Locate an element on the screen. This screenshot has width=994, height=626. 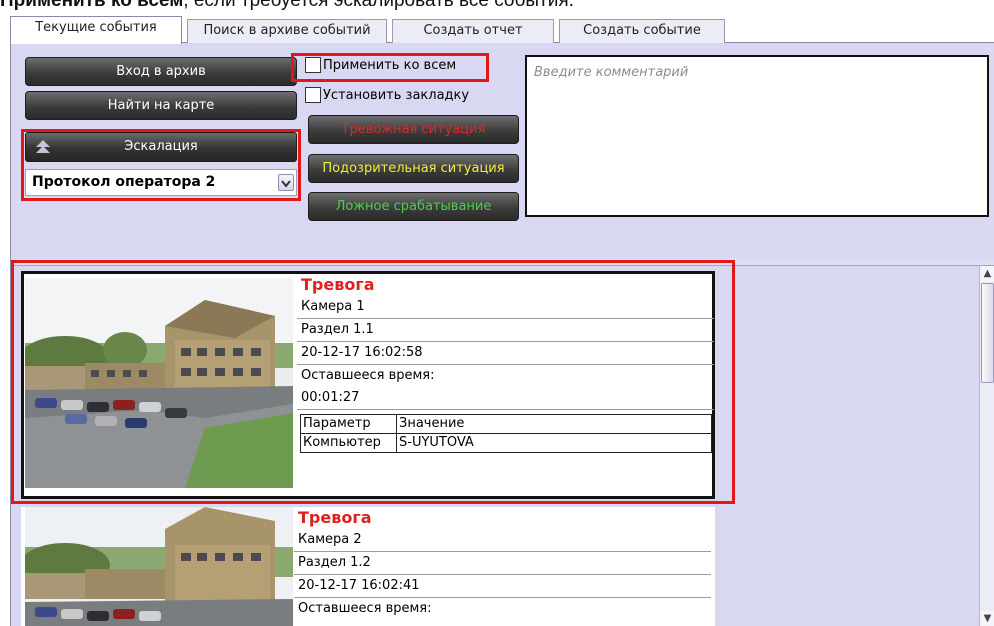
scroll-down-button: ▼ is located at coordinates (987, 618).